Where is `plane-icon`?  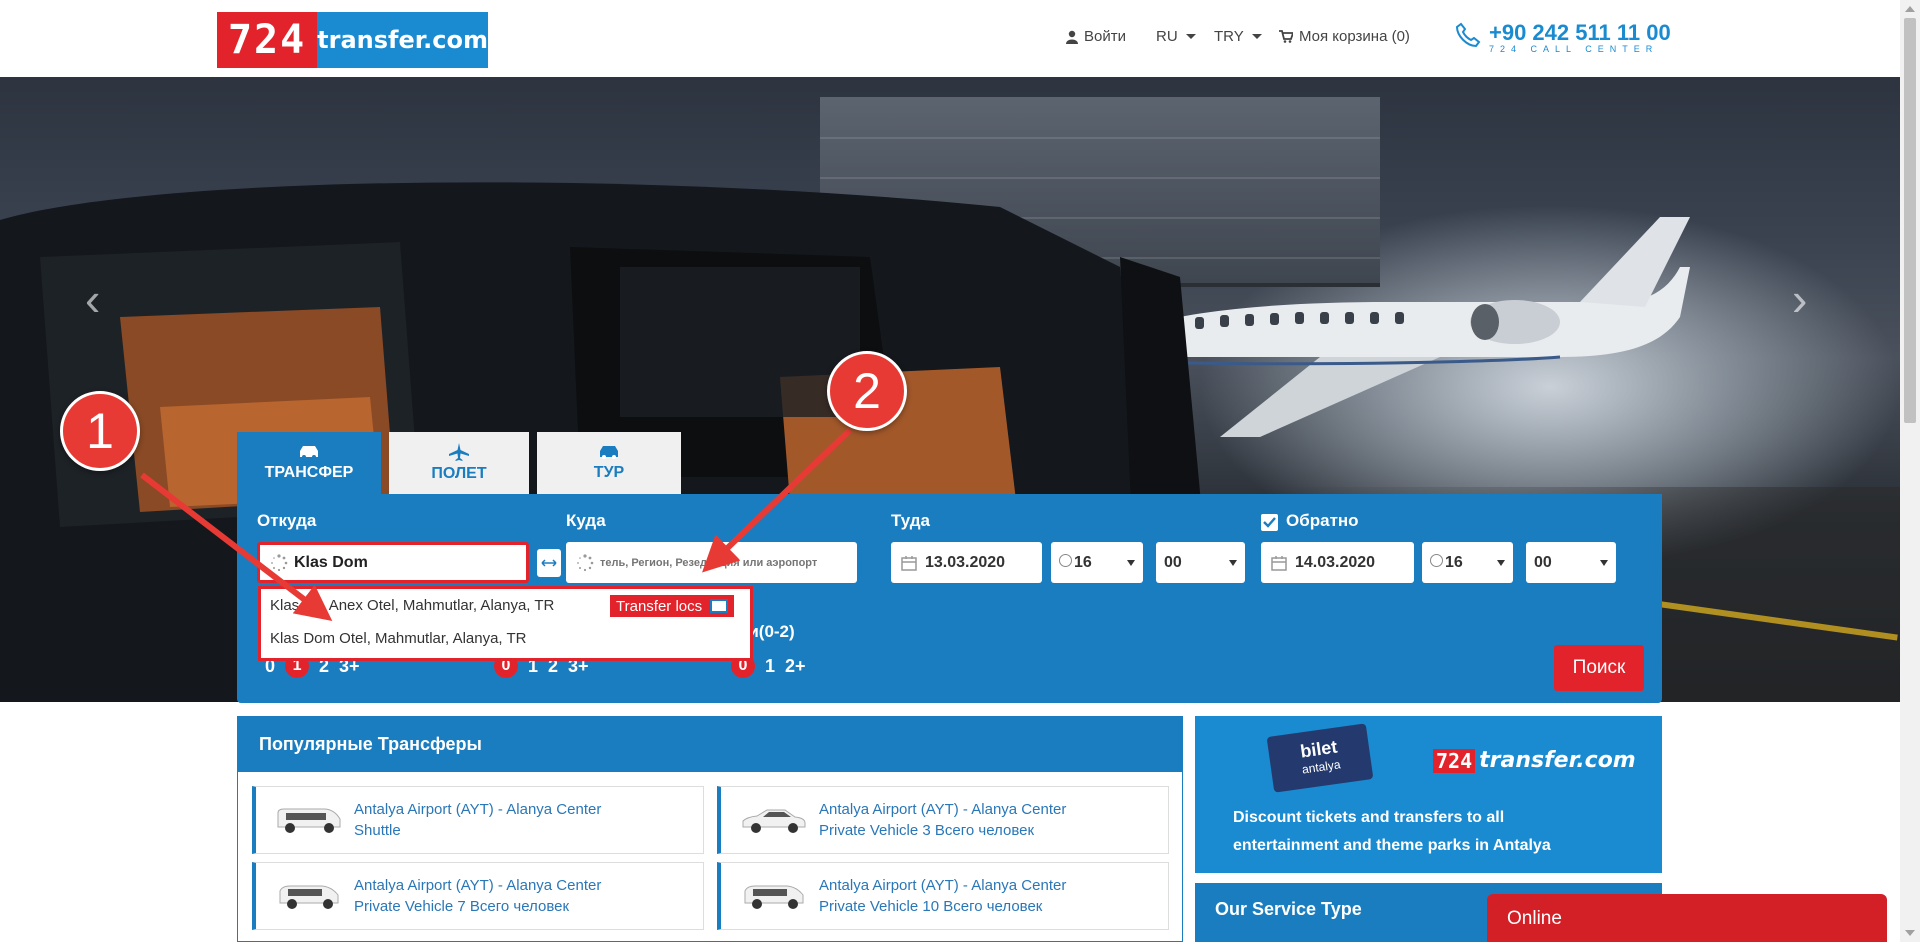
plane-icon is located at coordinates (459, 452).